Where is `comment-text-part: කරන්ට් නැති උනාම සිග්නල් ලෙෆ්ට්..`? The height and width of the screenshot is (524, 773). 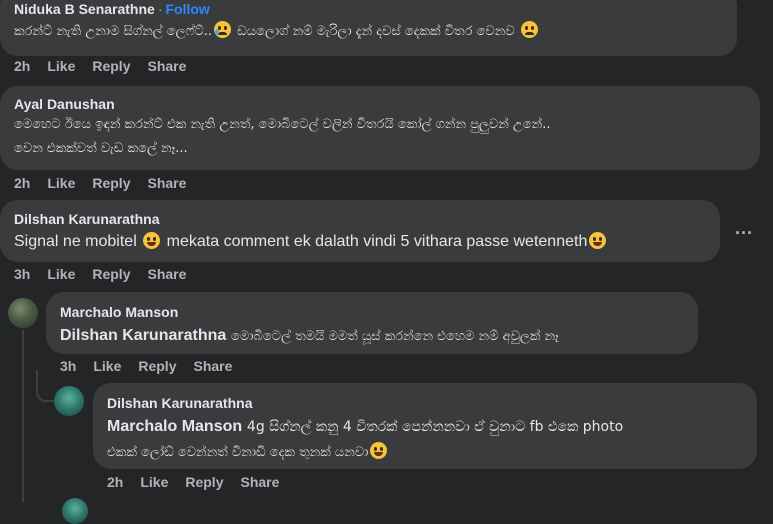 comment-text-part: කරන්ට් නැති උනාම සිග්නල් ලෙෆ්ට්.. is located at coordinates (113, 31).